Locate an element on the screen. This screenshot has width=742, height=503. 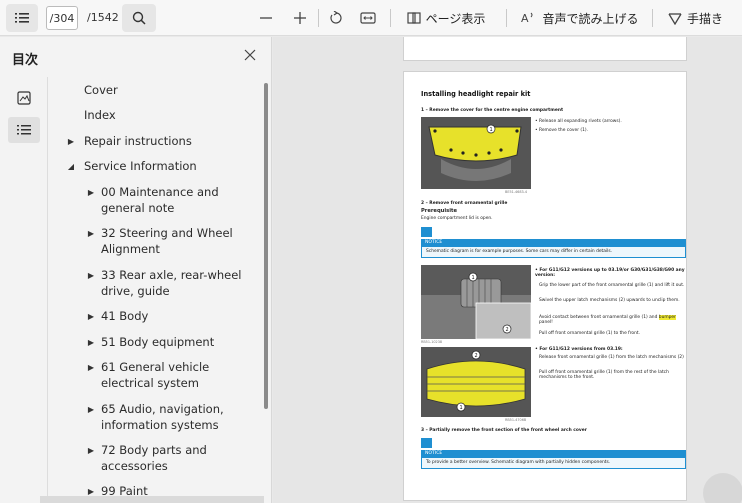
image-icon is located at coordinates (24, 98).